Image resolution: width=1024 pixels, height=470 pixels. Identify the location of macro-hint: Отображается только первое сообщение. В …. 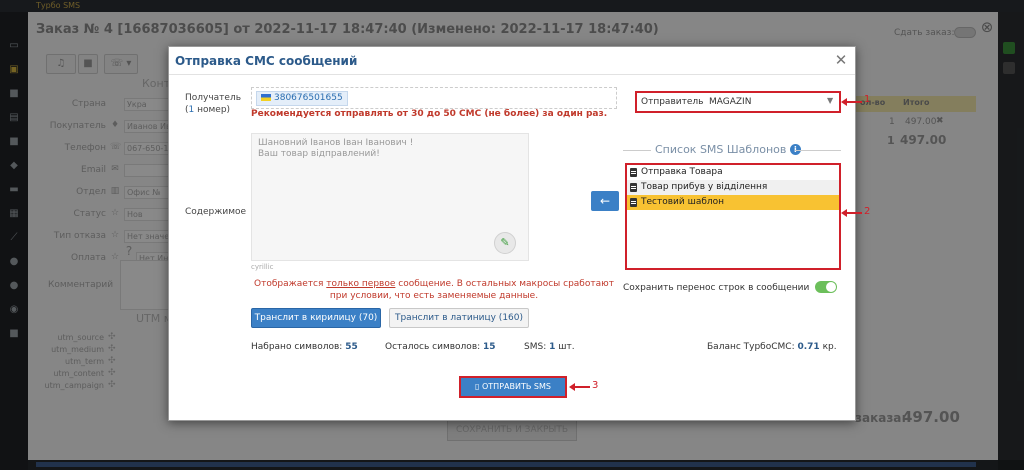
(434, 290).